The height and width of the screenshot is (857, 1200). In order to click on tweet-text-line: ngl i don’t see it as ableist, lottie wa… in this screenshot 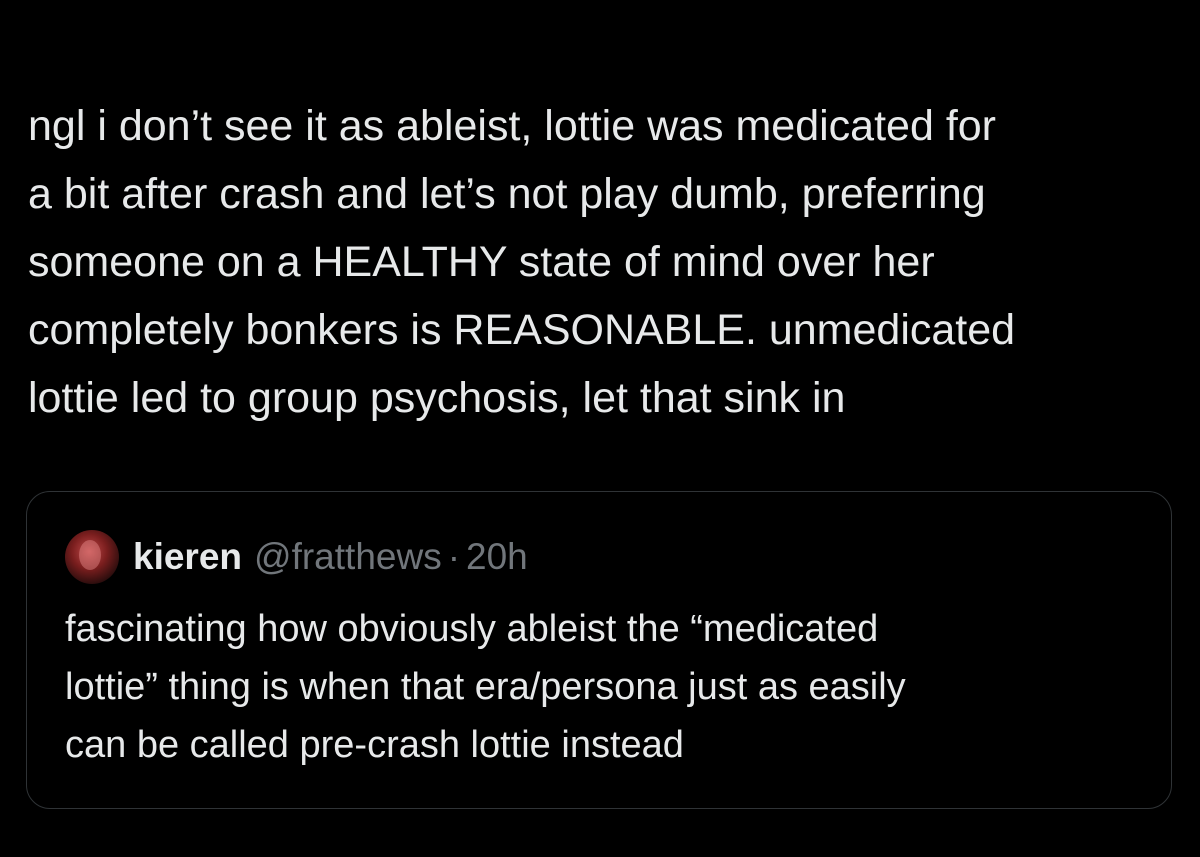, I will do `click(512, 126)`.